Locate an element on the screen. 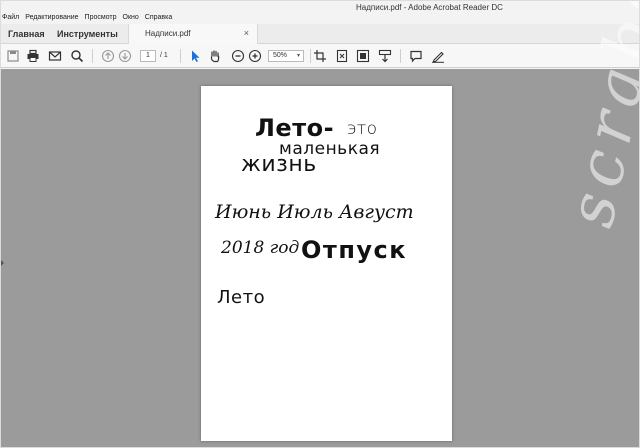  zoom-out-icon is located at coordinates (238, 56).